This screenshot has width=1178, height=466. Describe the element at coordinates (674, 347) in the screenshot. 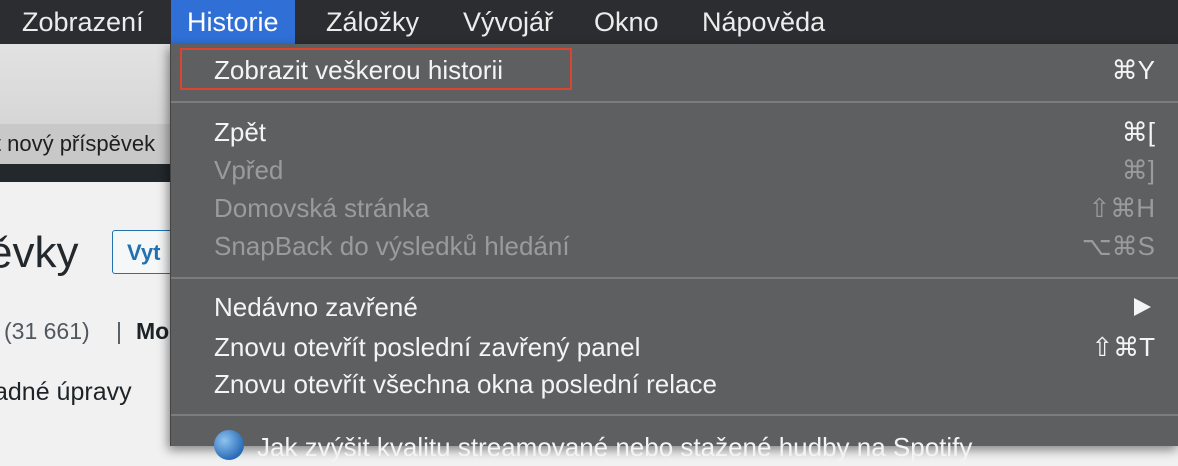

I see `menu-item-reopen-tab: Znovu otevřít poslední zavřený panel ⇧⌘T` at that location.